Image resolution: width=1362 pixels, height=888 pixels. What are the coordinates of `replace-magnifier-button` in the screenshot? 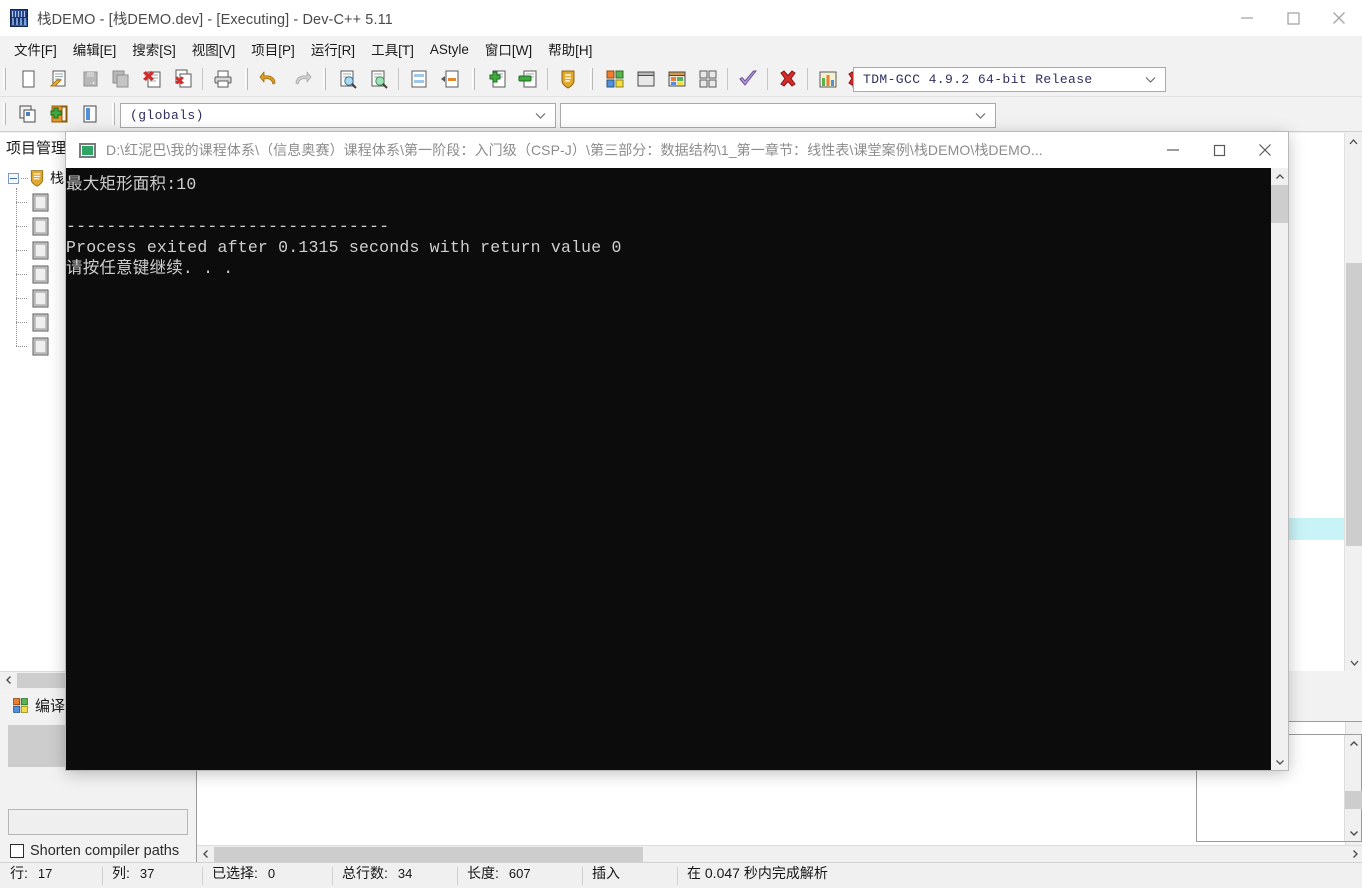 It's located at (378, 79).